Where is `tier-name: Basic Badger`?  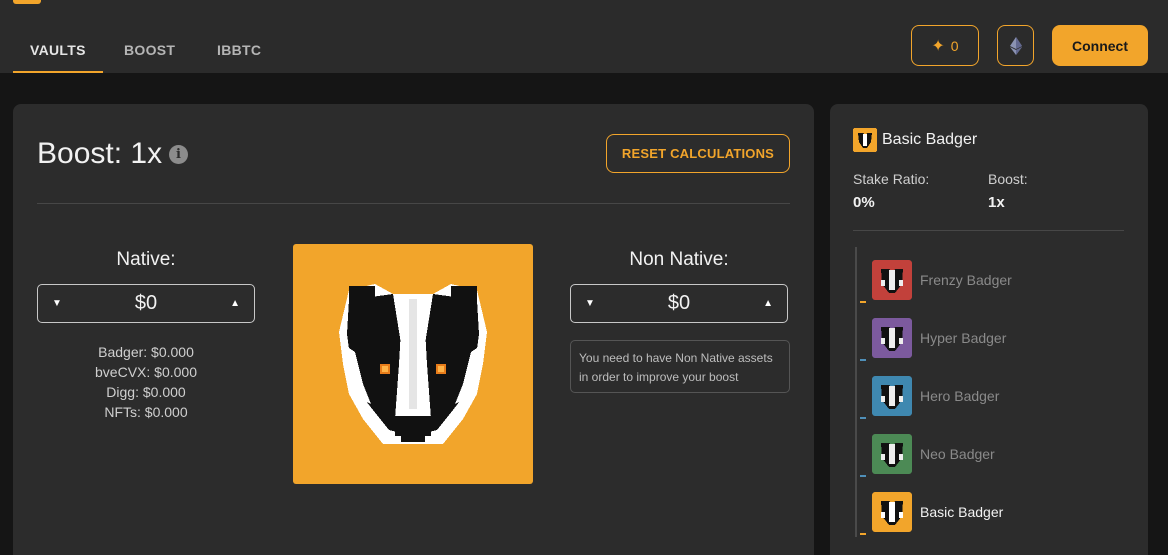 tier-name: Basic Badger is located at coordinates (962, 512).